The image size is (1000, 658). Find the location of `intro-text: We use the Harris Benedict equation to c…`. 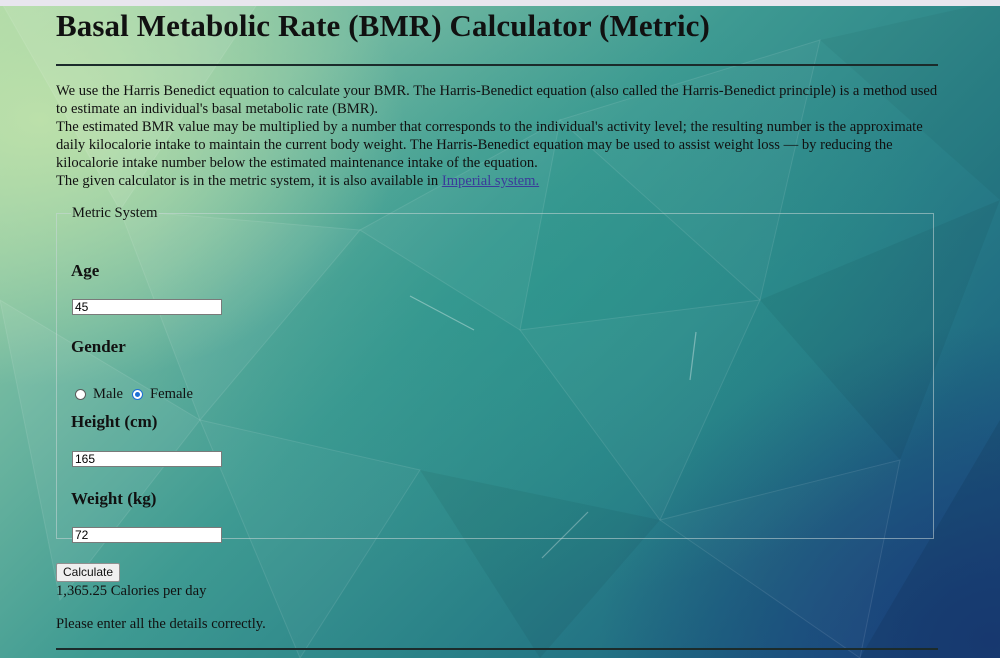

intro-text: We use the Harris Benedict equation to c… is located at coordinates (497, 136).